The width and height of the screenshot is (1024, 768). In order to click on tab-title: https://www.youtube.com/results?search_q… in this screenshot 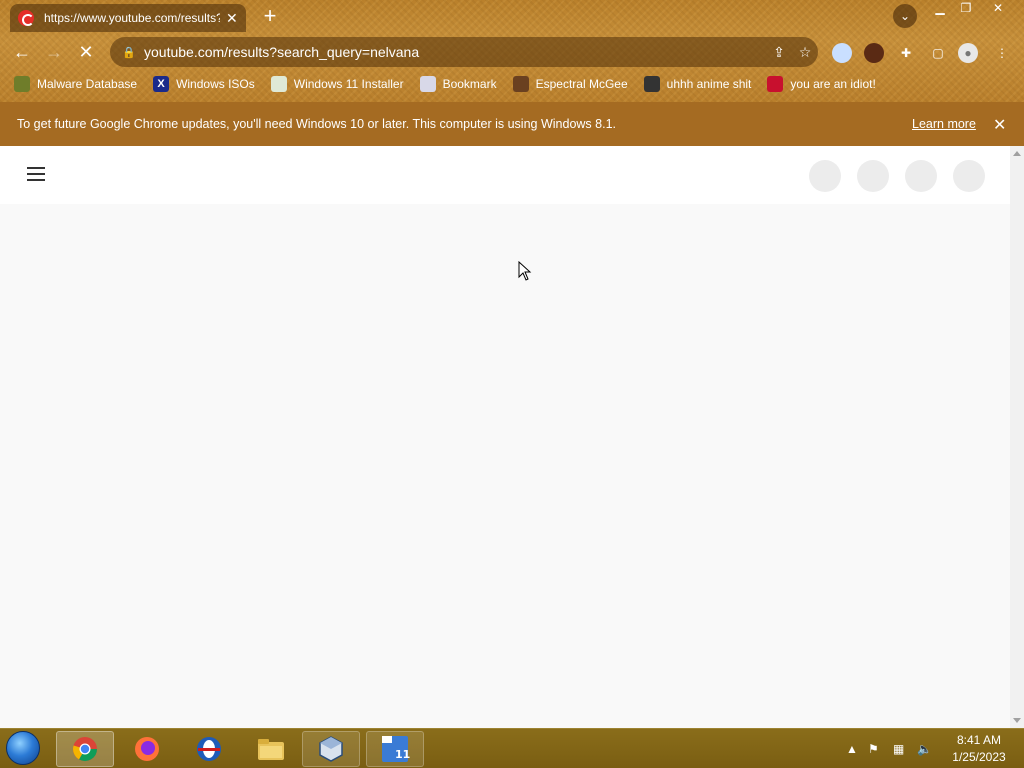, I will do `click(132, 18)`.